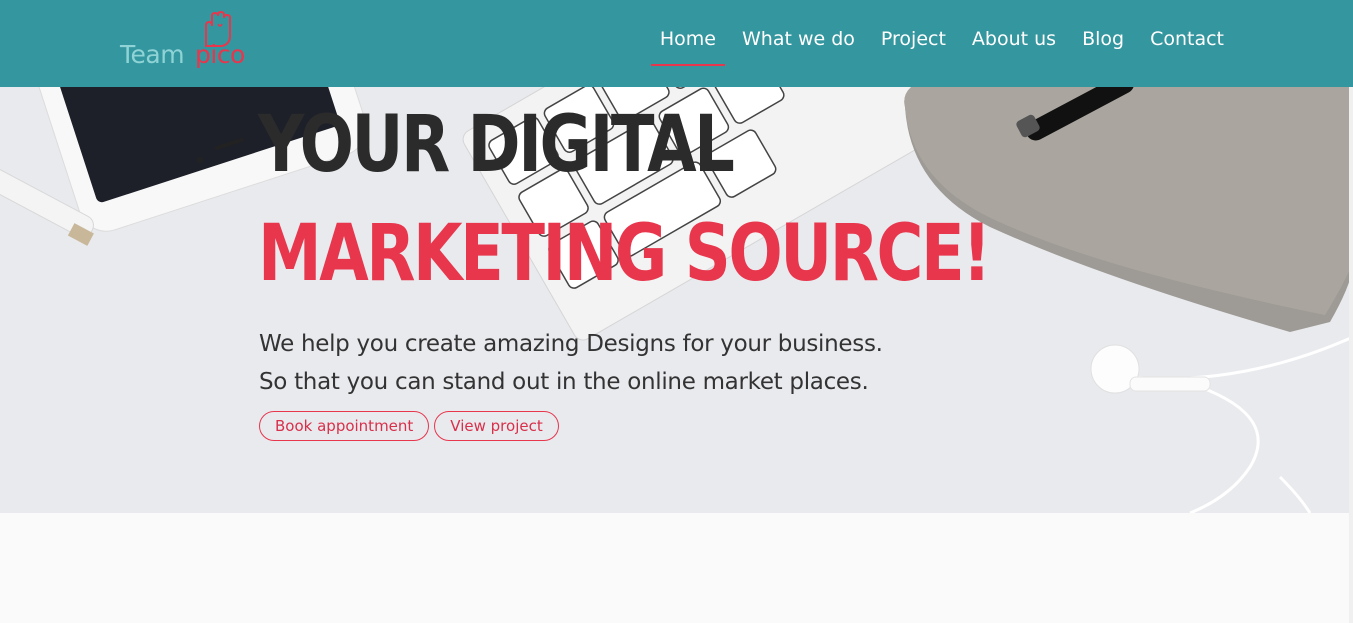 This screenshot has width=1353, height=623. I want to click on page-scrollbar, so click(1351, 311).